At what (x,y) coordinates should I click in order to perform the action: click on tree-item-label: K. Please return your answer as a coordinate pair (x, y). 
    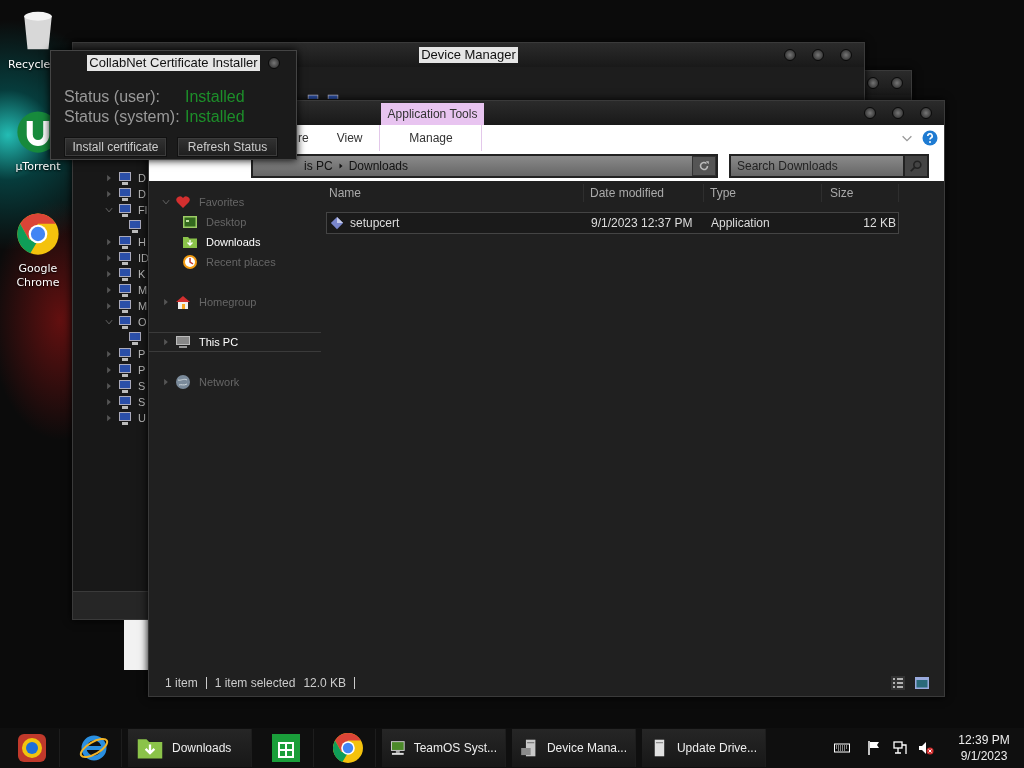
    Looking at the image, I should click on (142, 274).